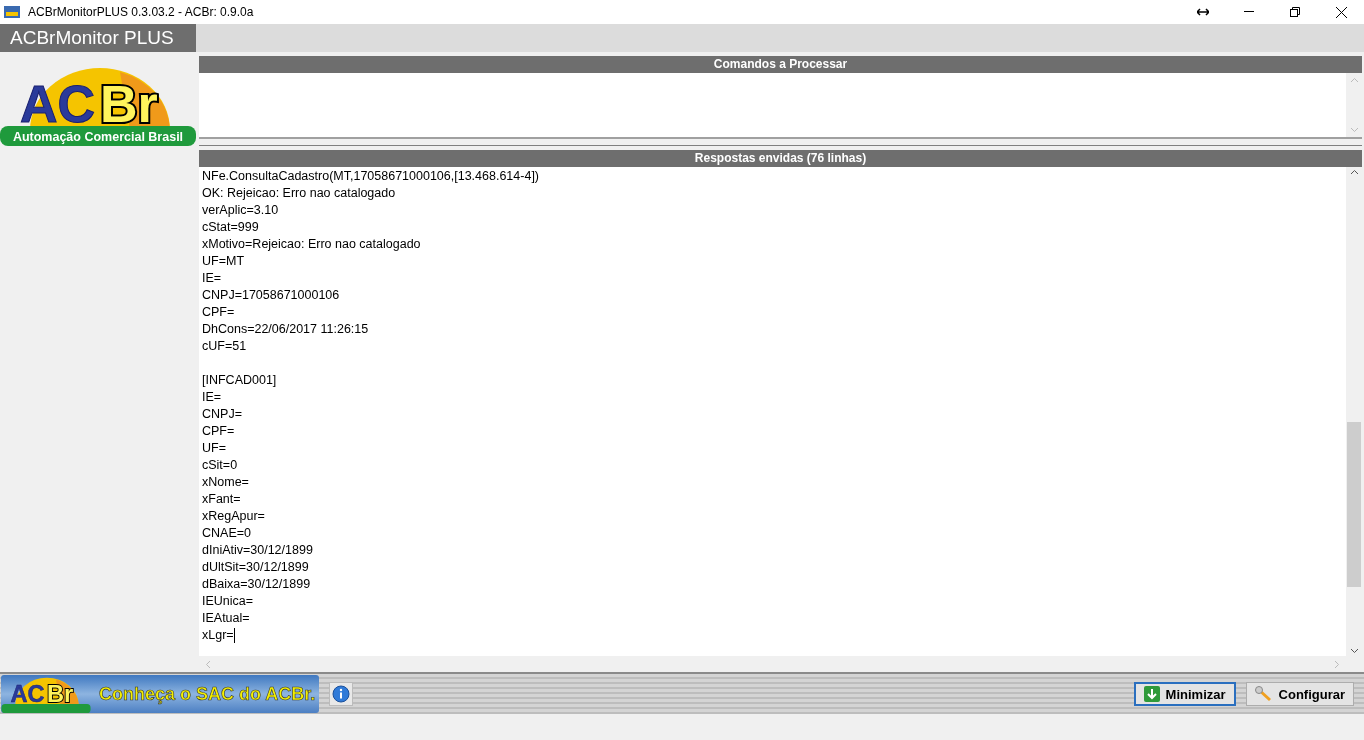 This screenshot has width=1364, height=740. I want to click on panel-header: Respostas envidas (76 linhas), so click(780, 158).